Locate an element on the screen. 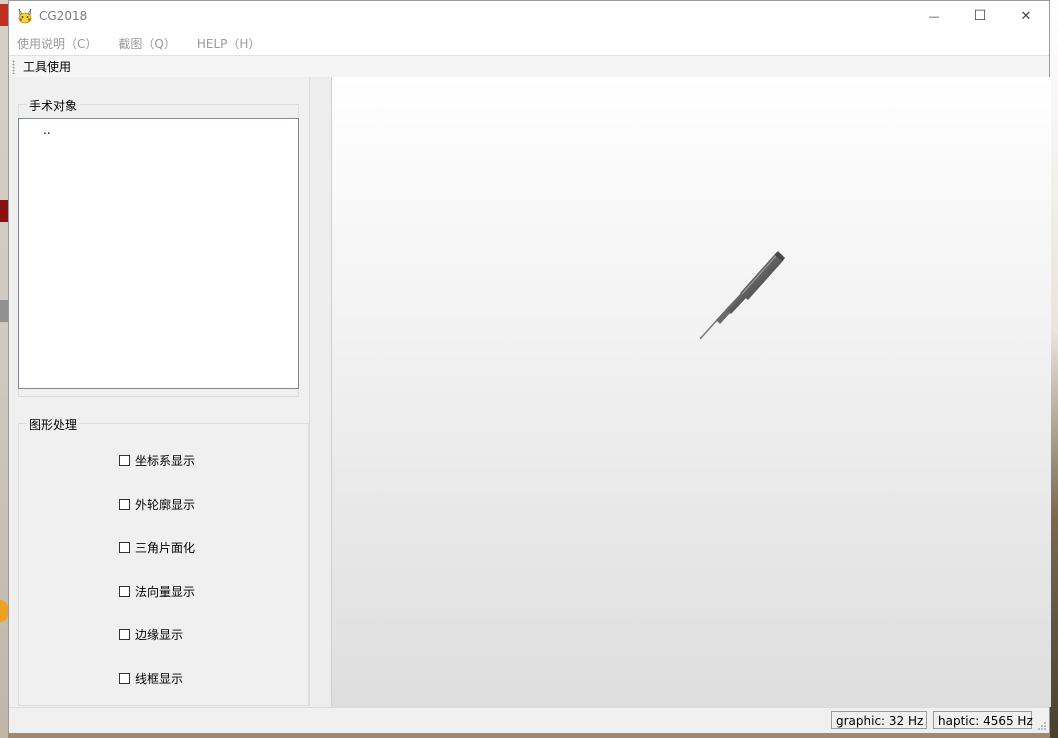 The height and width of the screenshot is (738, 1058). desktop-right-edge is located at coordinates (1054, 369).